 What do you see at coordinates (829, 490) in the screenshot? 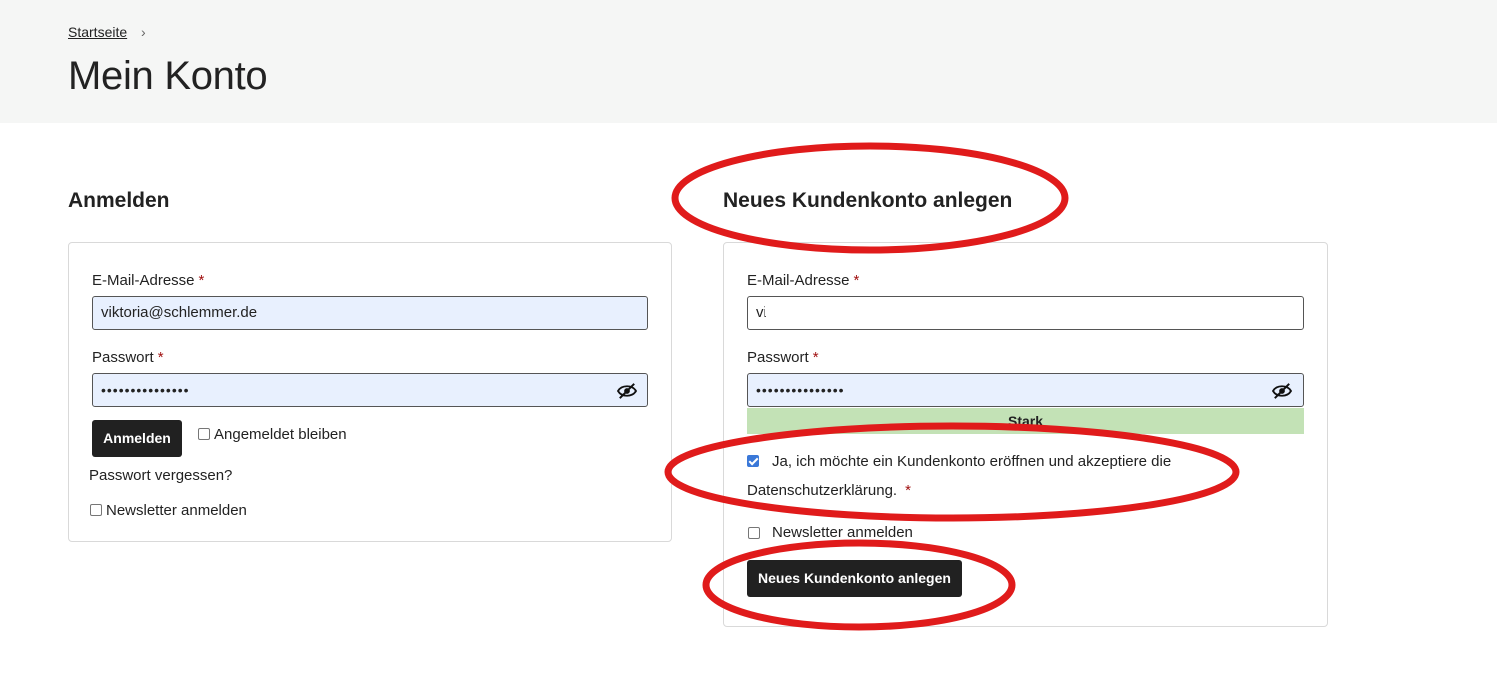
I see `consent-label-line2: Datenschutzerklärung. *` at bounding box center [829, 490].